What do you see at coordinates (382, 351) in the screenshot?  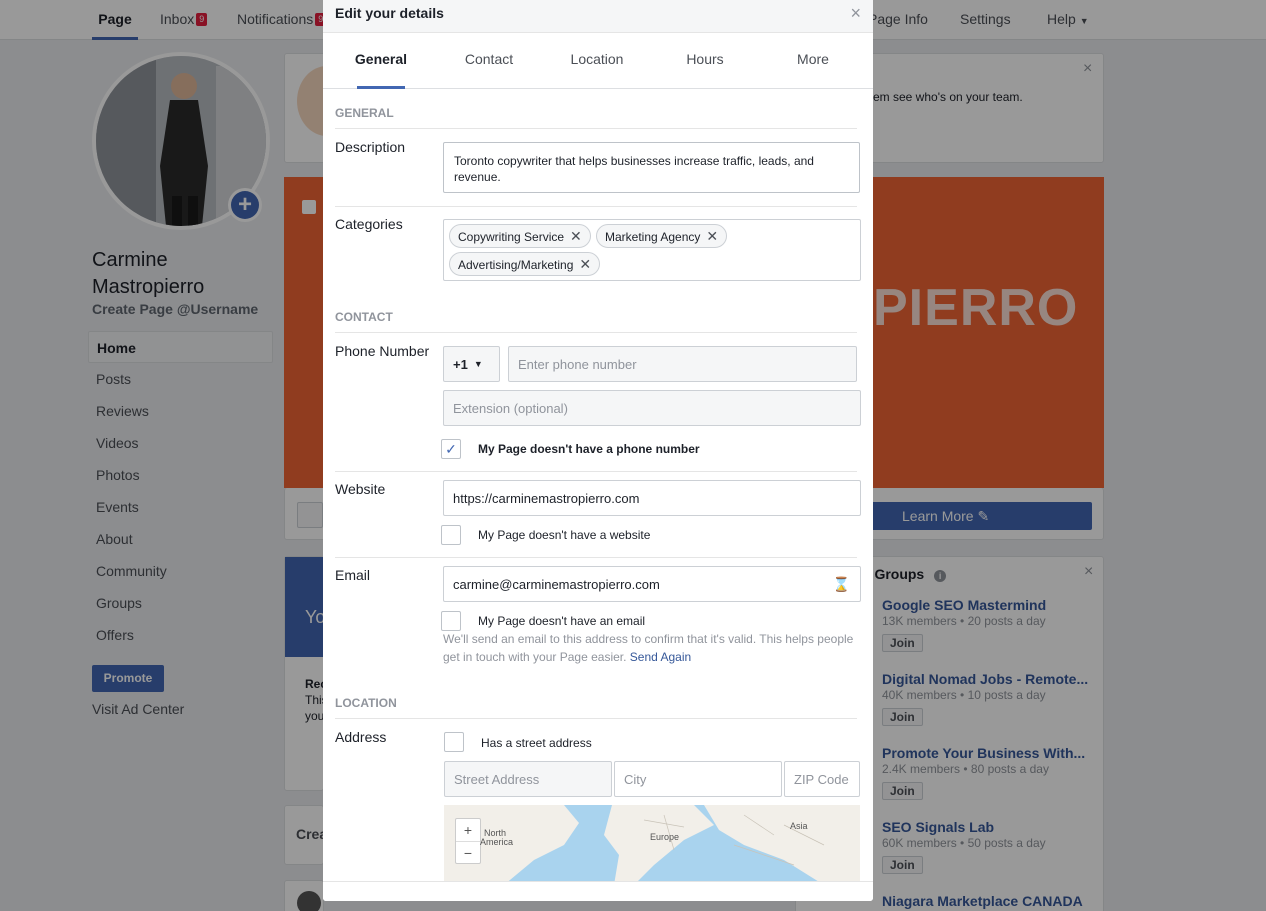 I see `phone-label: Phone Number` at bounding box center [382, 351].